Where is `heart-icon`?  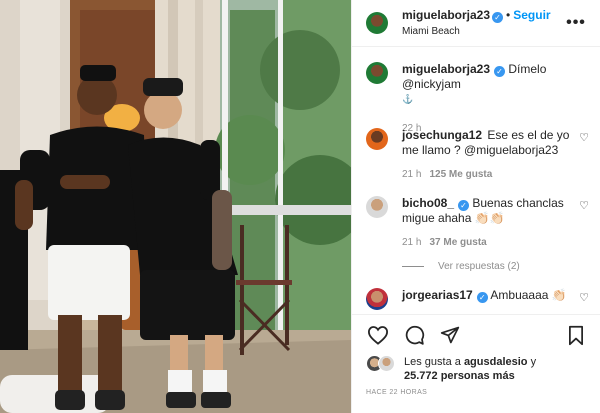
heart-icon is located at coordinates (378, 335).